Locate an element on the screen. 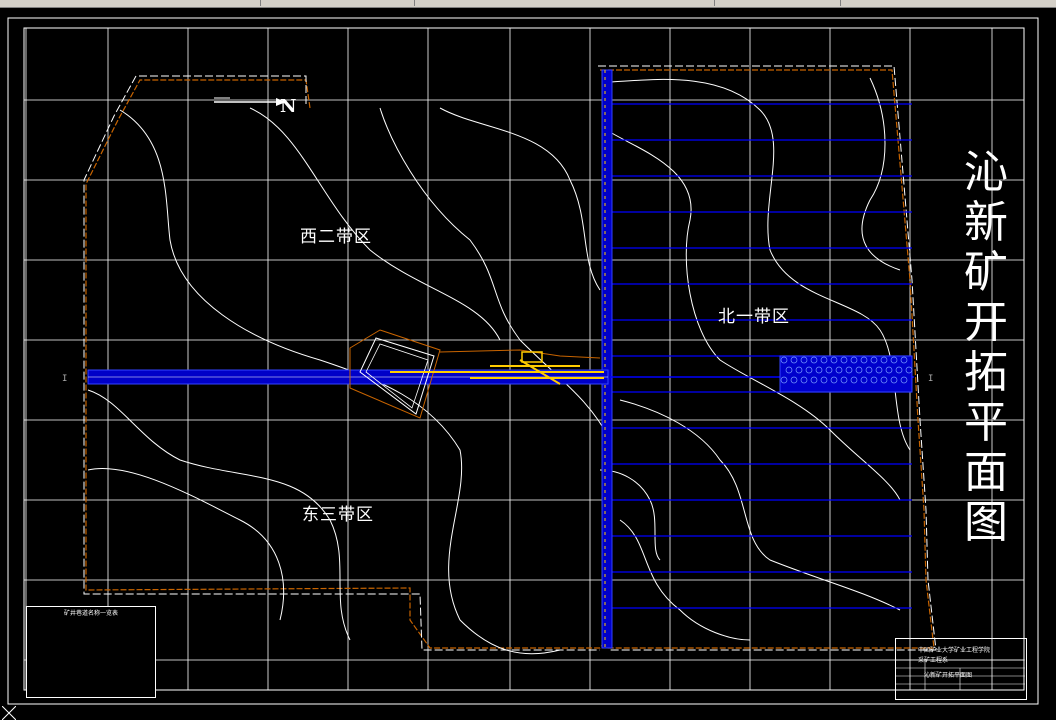  title-block-dept: 采矿工程系 is located at coordinates (933, 660).